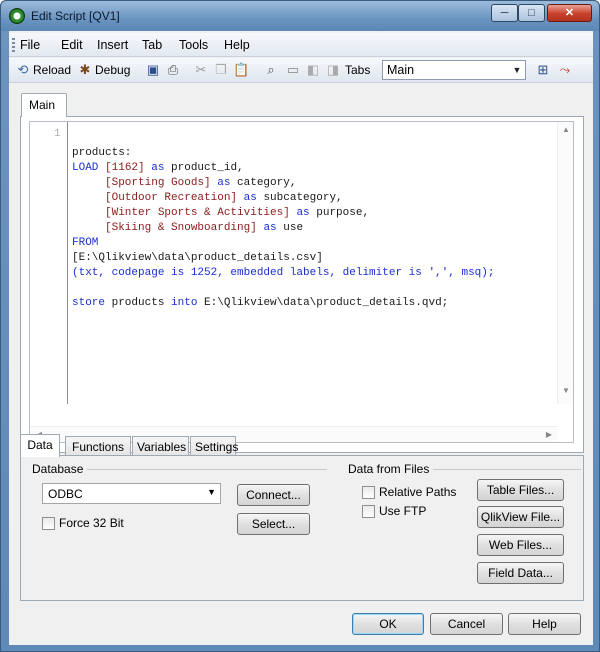  I want to click on chevron-down-icon: ▼, so click(211, 492).